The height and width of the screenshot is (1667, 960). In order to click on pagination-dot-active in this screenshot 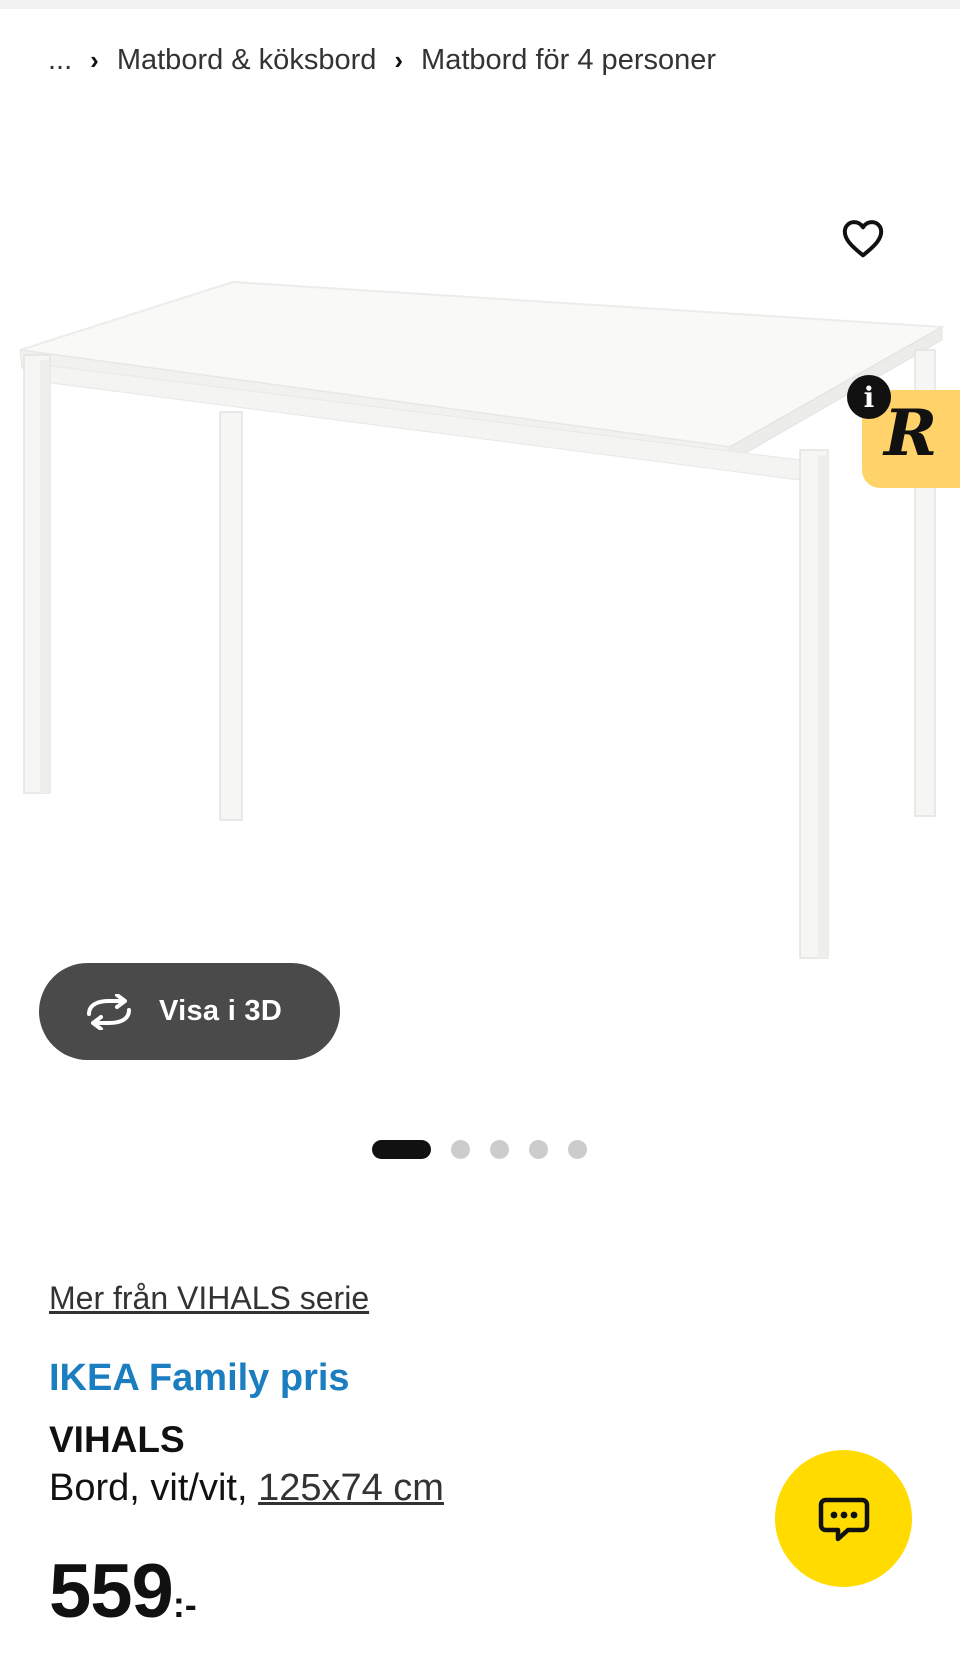, I will do `click(401, 1149)`.